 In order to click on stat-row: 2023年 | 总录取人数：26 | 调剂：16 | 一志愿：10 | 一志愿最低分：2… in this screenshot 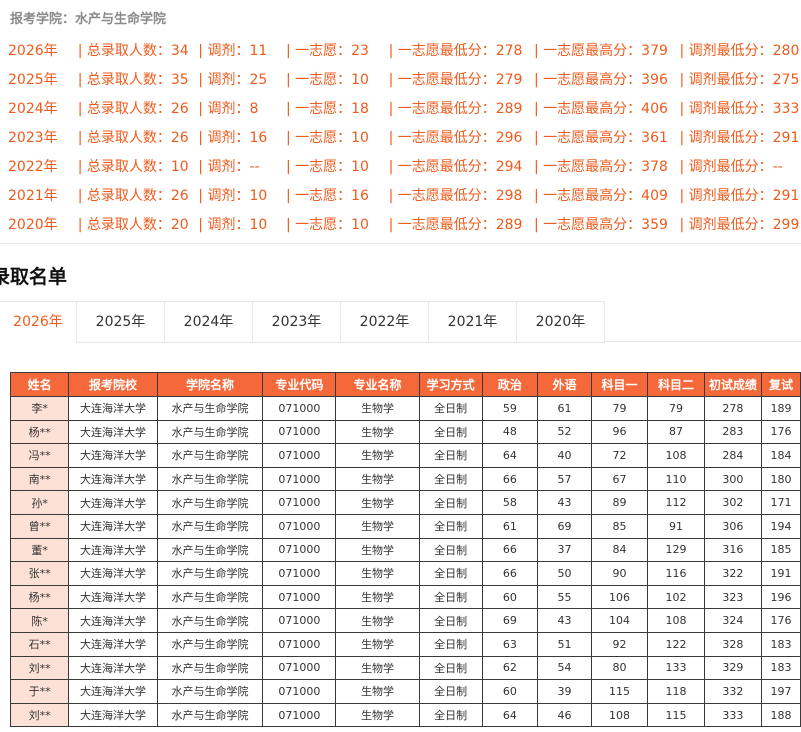, I will do `click(404, 136)`.